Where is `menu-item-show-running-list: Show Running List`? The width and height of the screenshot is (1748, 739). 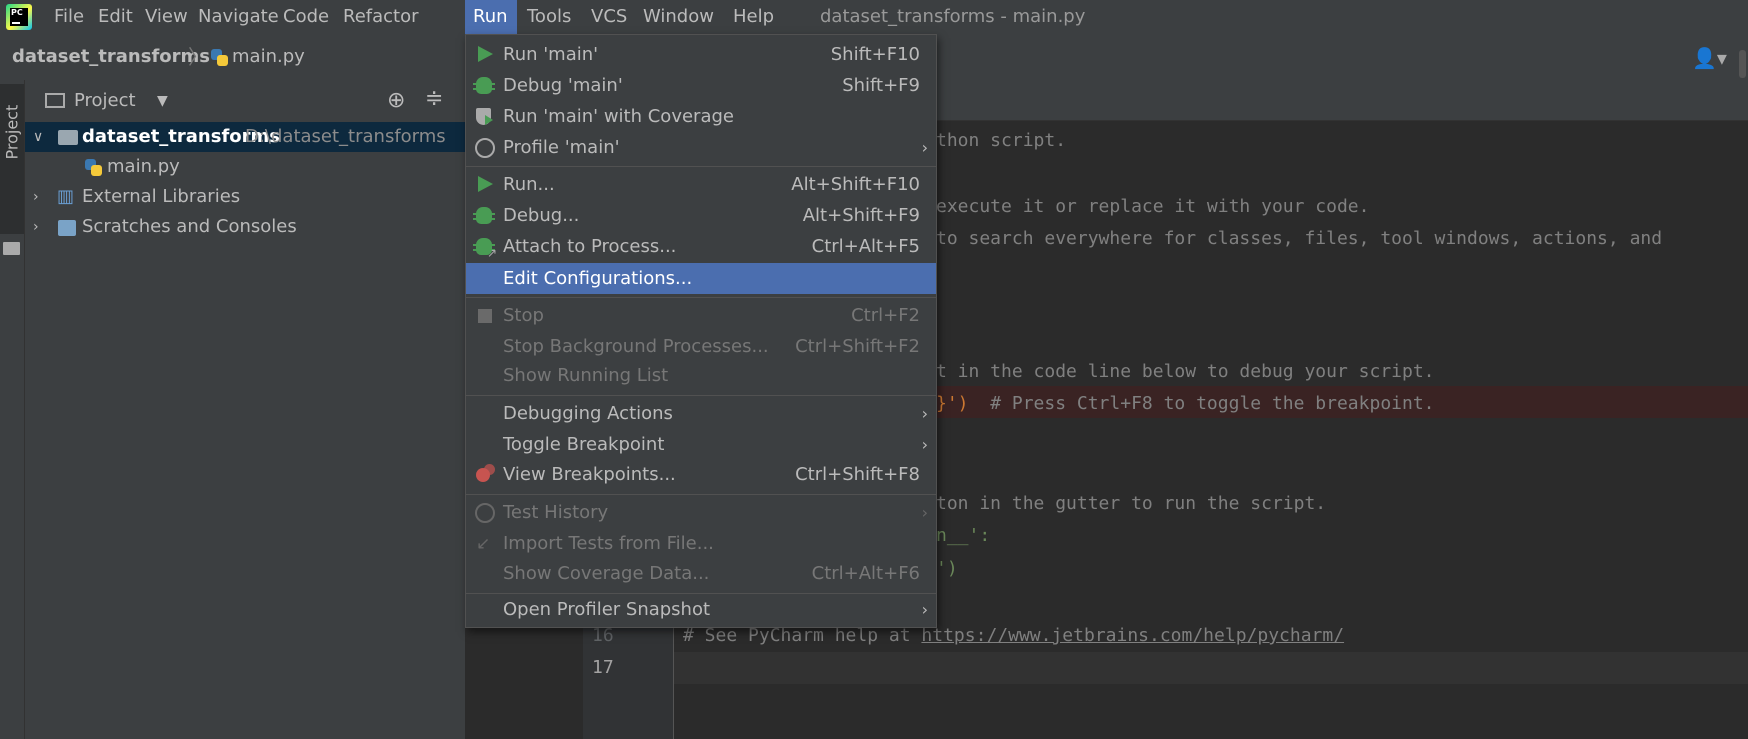
menu-item-show-running-list: Show Running List is located at coordinates (701, 375).